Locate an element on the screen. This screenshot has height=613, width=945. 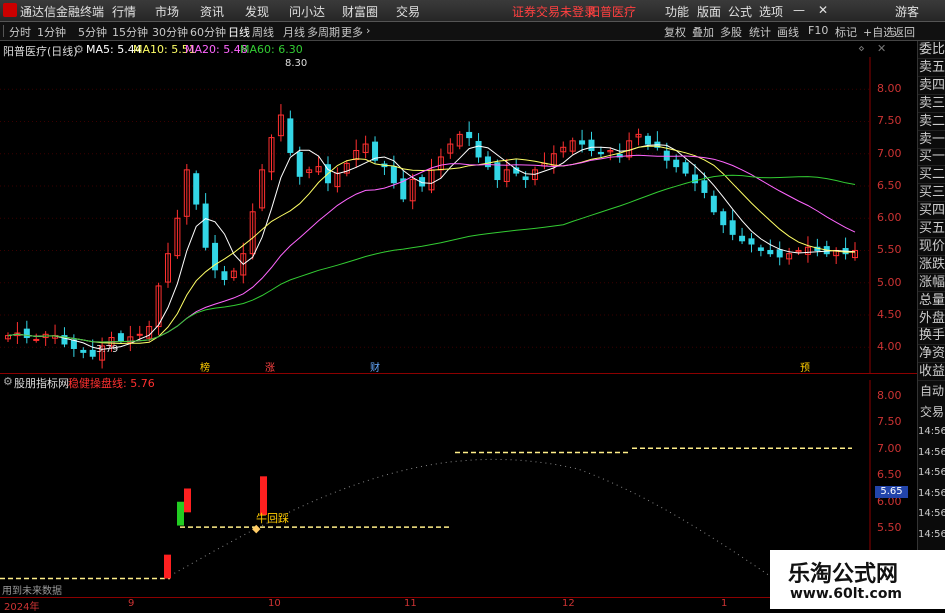
period-monthly: 月线 is located at coordinates (294, 32).